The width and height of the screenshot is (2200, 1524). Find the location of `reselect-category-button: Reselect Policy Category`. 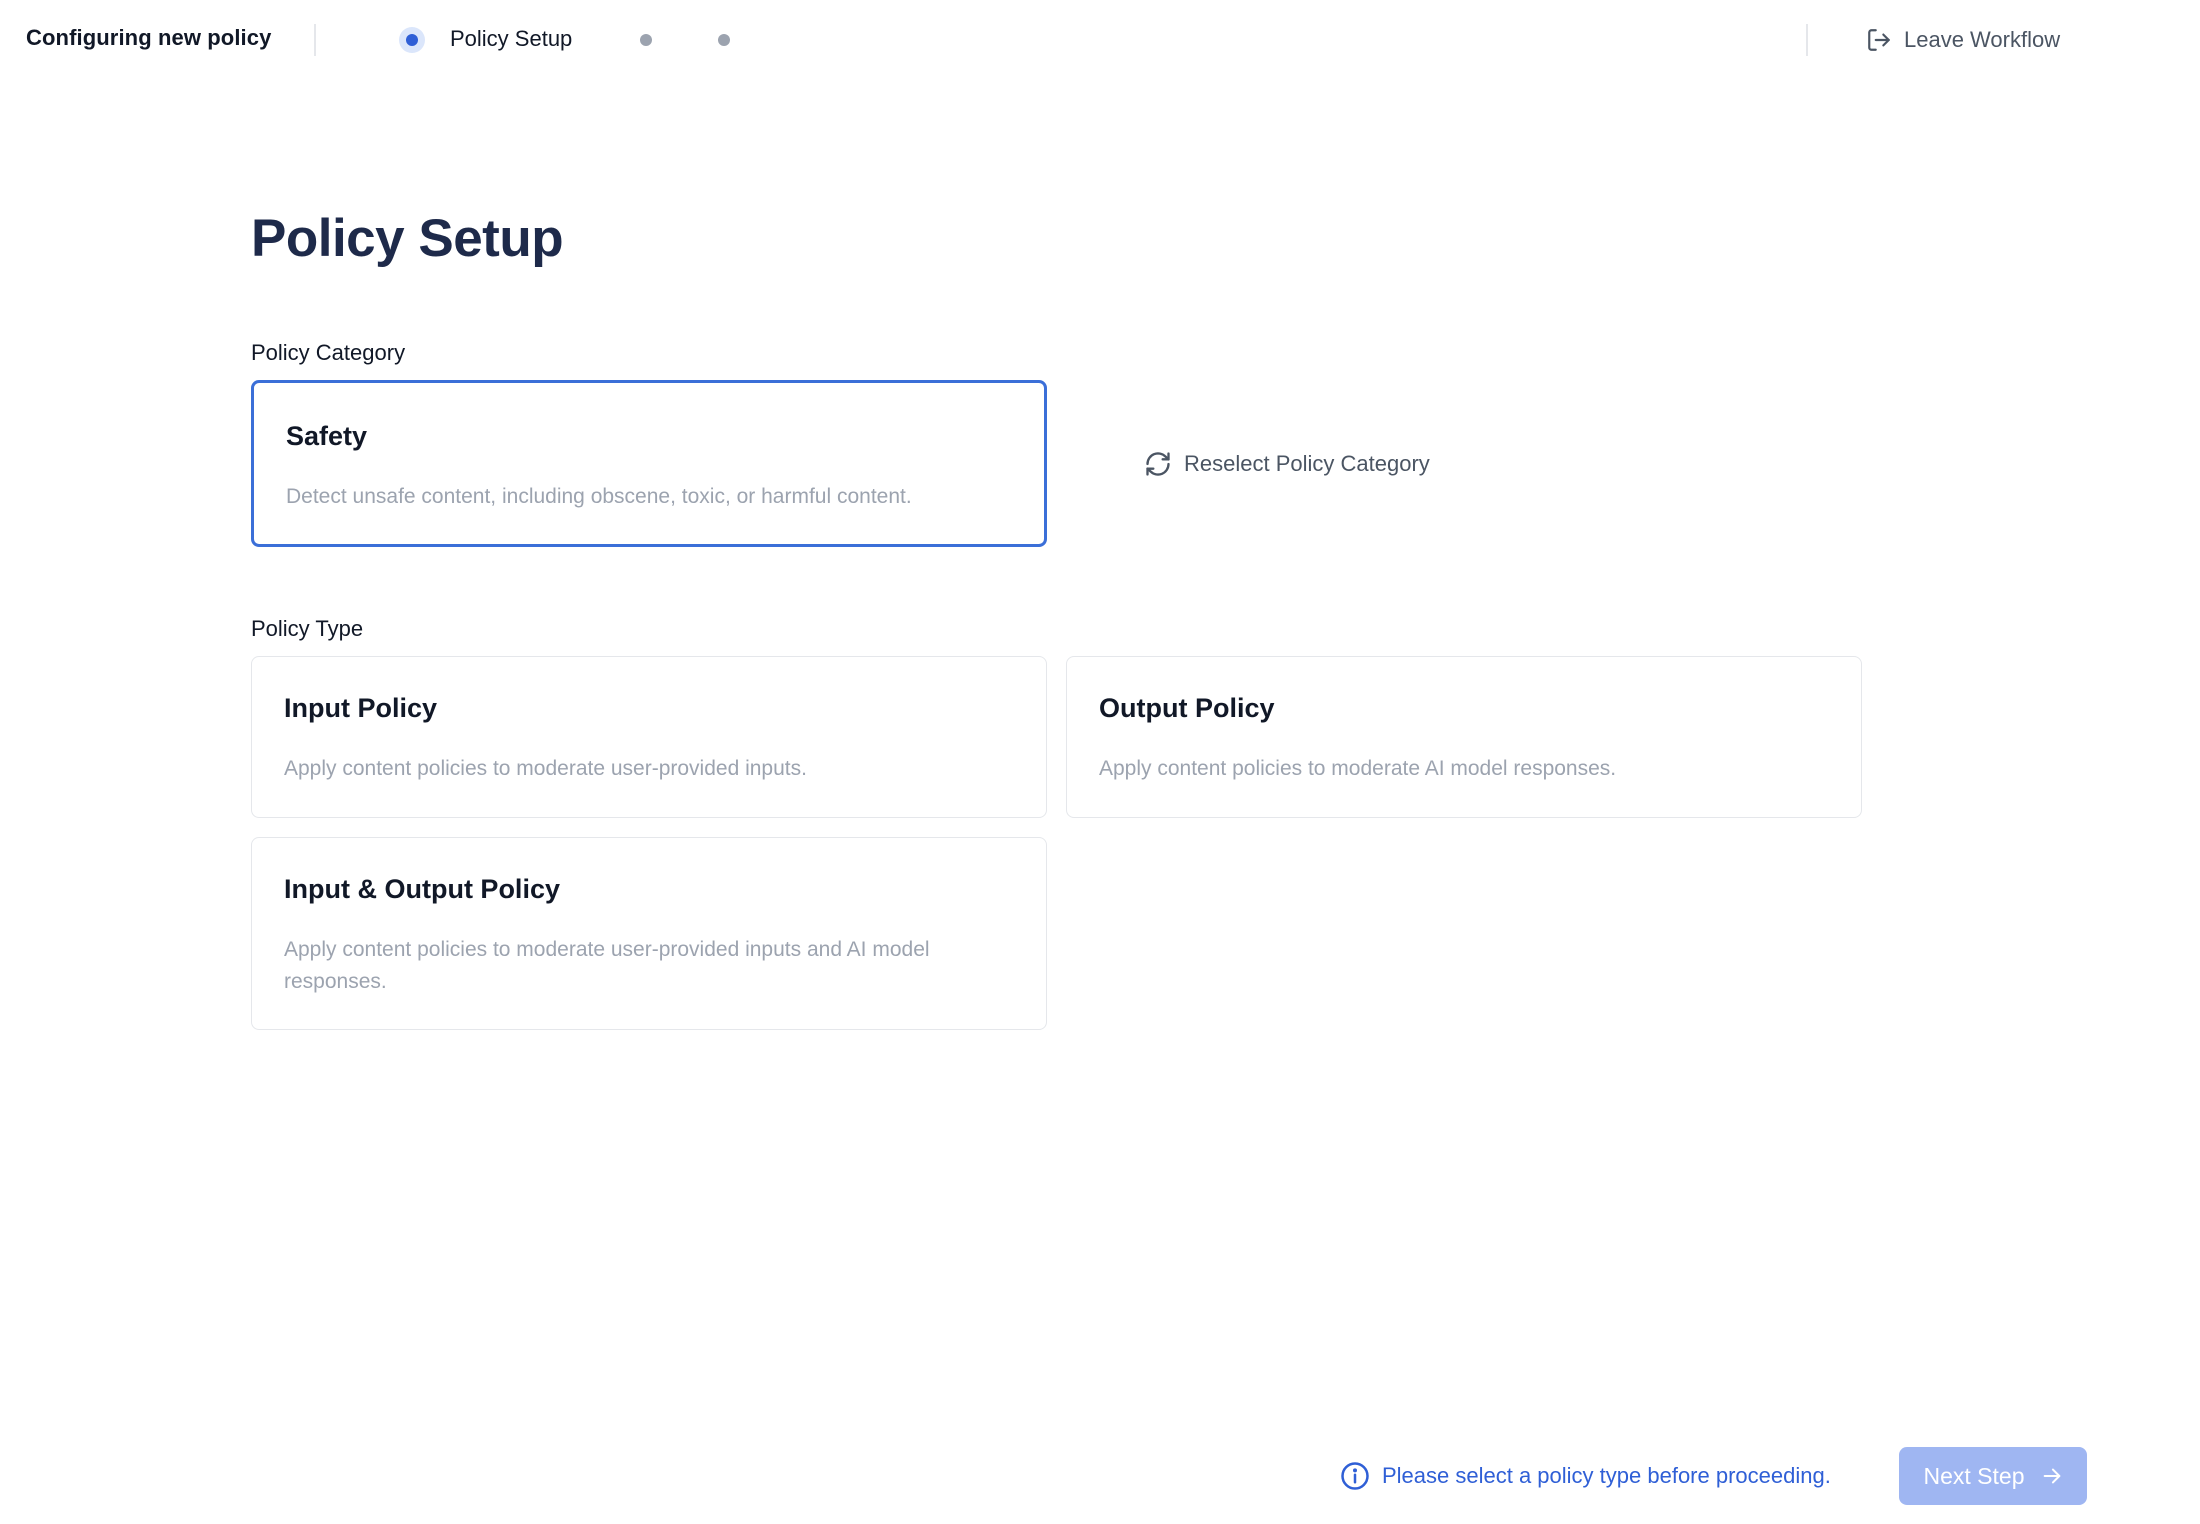

reselect-category-button: Reselect Policy Category is located at coordinates (1287, 464).